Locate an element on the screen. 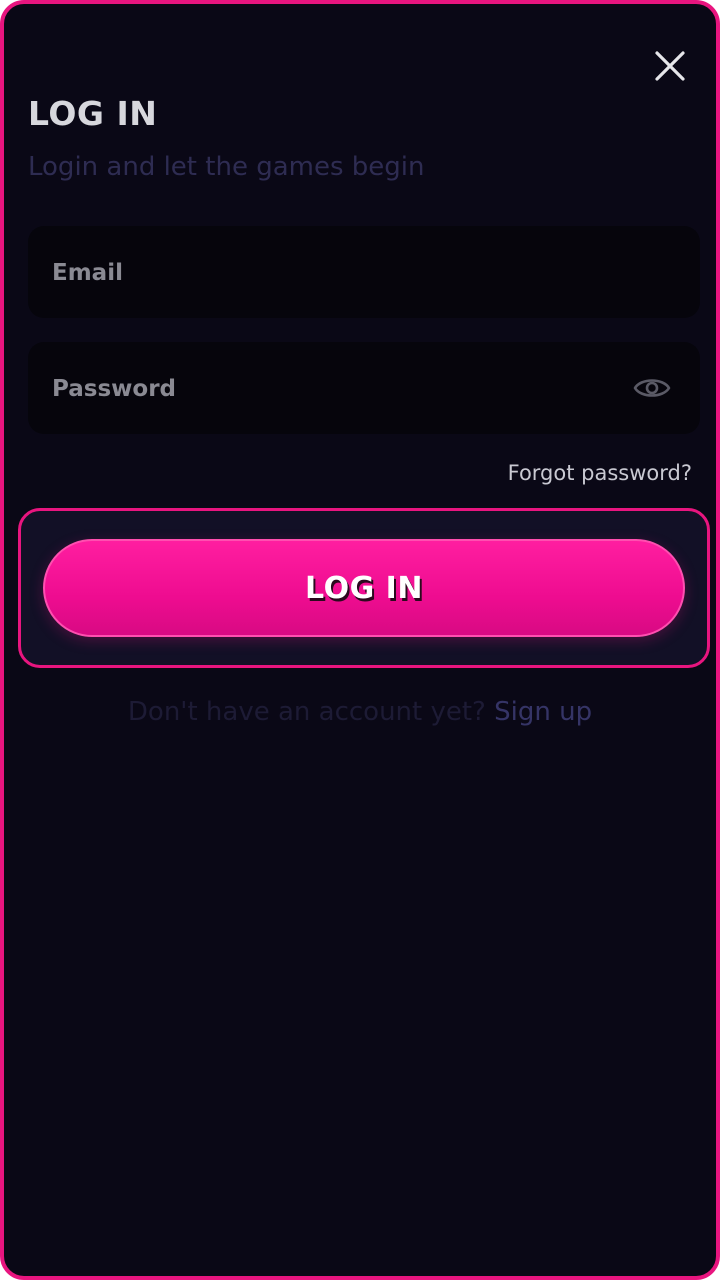 This screenshot has height=1280, width=720. email-field-container is located at coordinates (364, 273).